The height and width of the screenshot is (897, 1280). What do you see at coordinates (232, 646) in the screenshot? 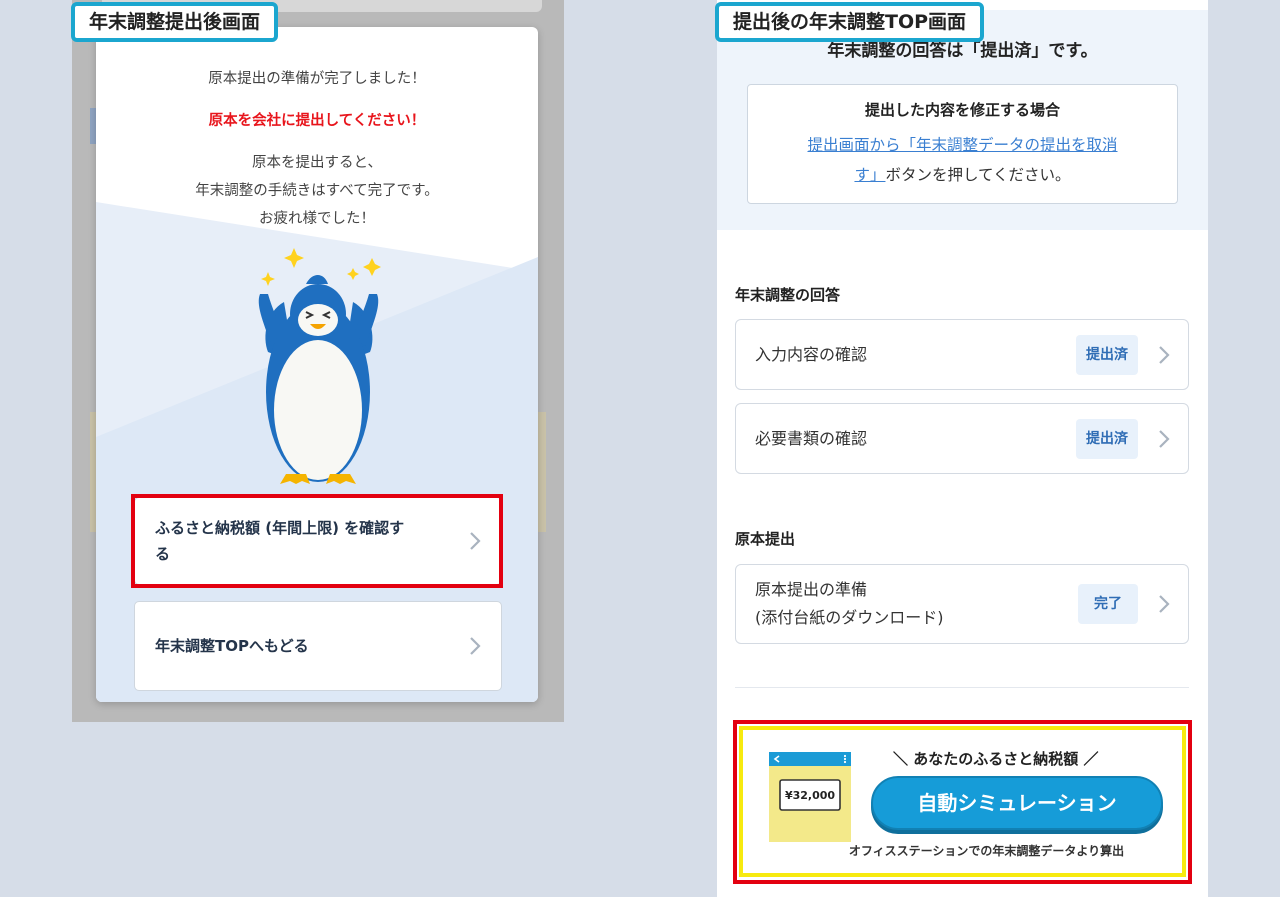
I see `back-to-top-label: 年末調整TOPへもどる` at bounding box center [232, 646].